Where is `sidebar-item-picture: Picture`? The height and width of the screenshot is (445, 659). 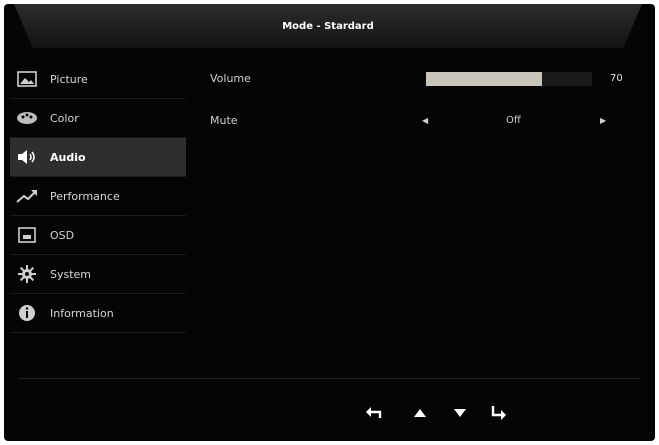
sidebar-item-picture: Picture is located at coordinates (98, 79).